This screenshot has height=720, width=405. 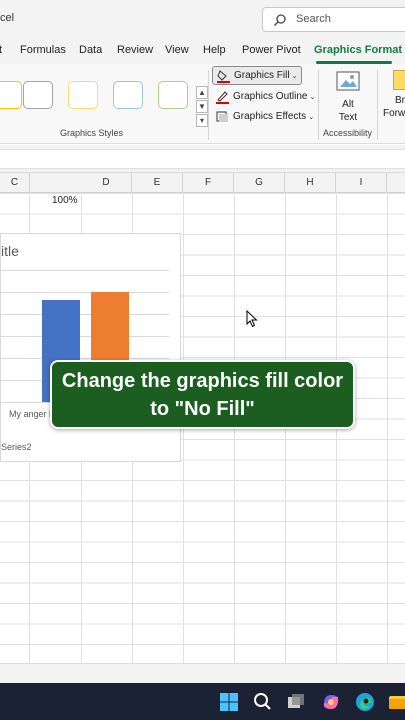 I want to click on column-header-d: D, so click(x=106, y=183).